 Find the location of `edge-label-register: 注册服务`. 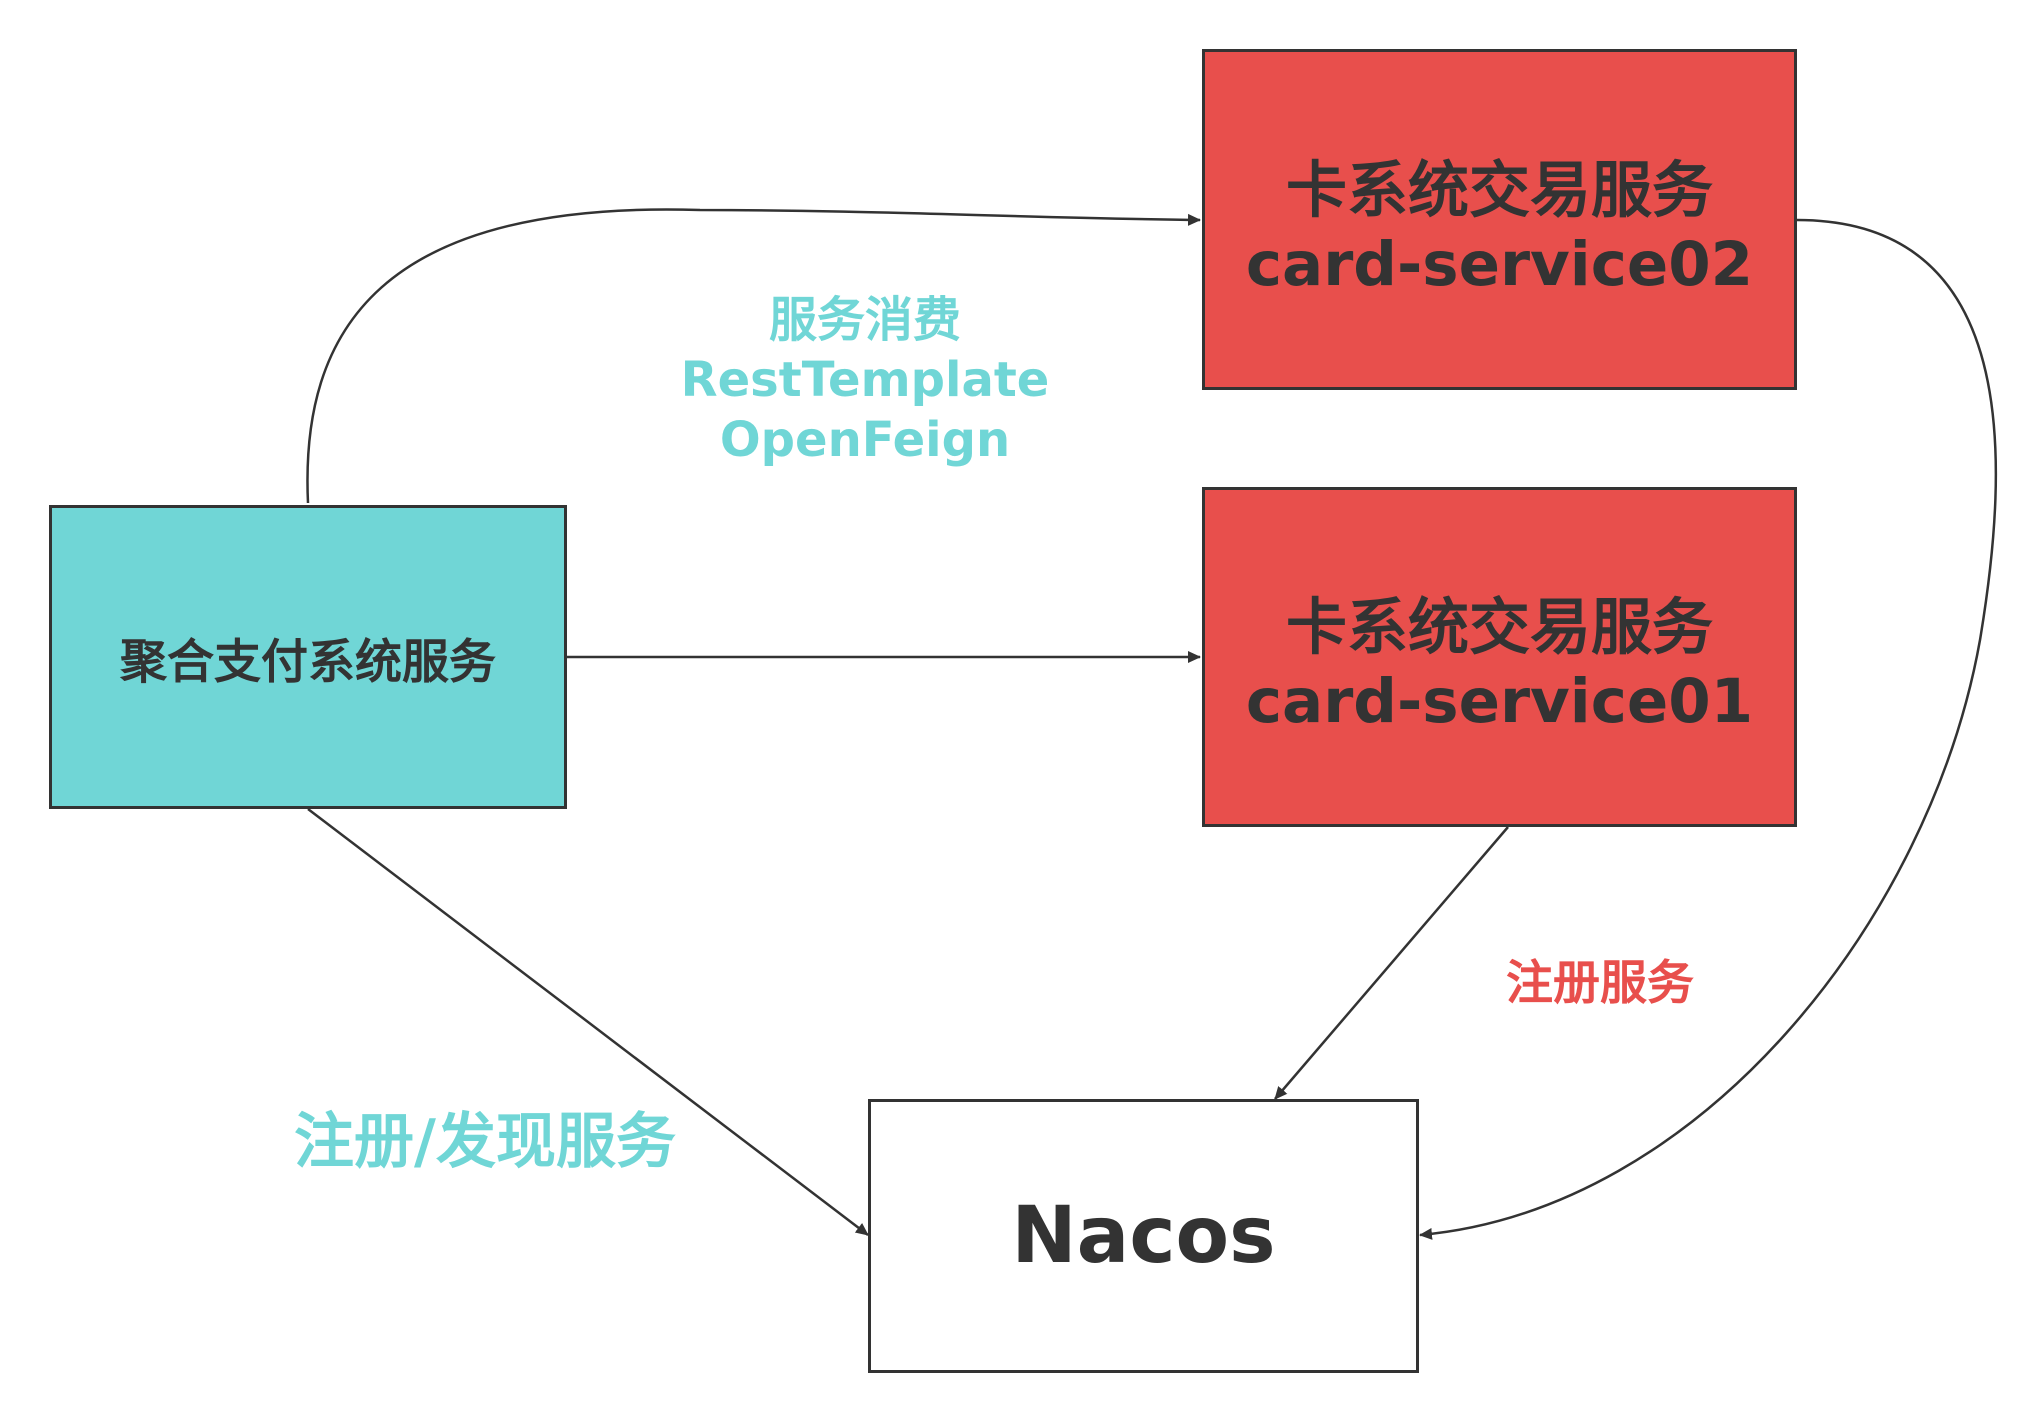

edge-label-register: 注册服务 is located at coordinates (1600, 983).